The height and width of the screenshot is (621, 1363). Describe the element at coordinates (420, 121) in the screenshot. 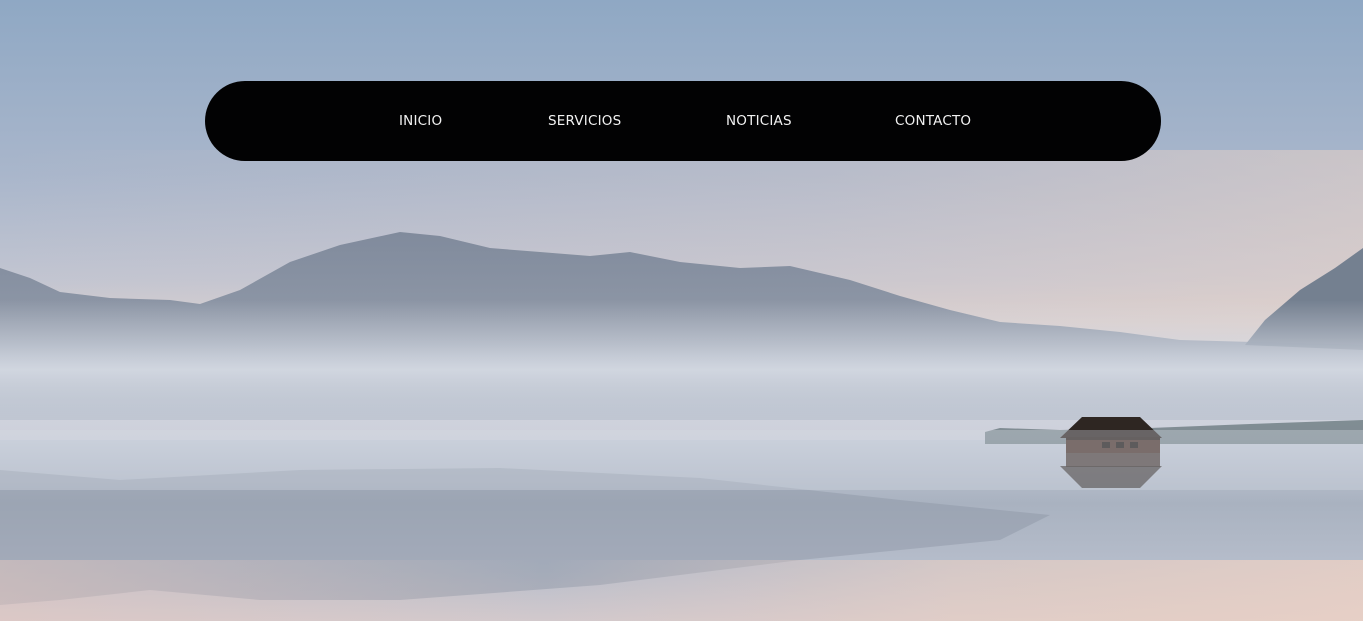

I see `nav-link-inicio: INICIO` at that location.